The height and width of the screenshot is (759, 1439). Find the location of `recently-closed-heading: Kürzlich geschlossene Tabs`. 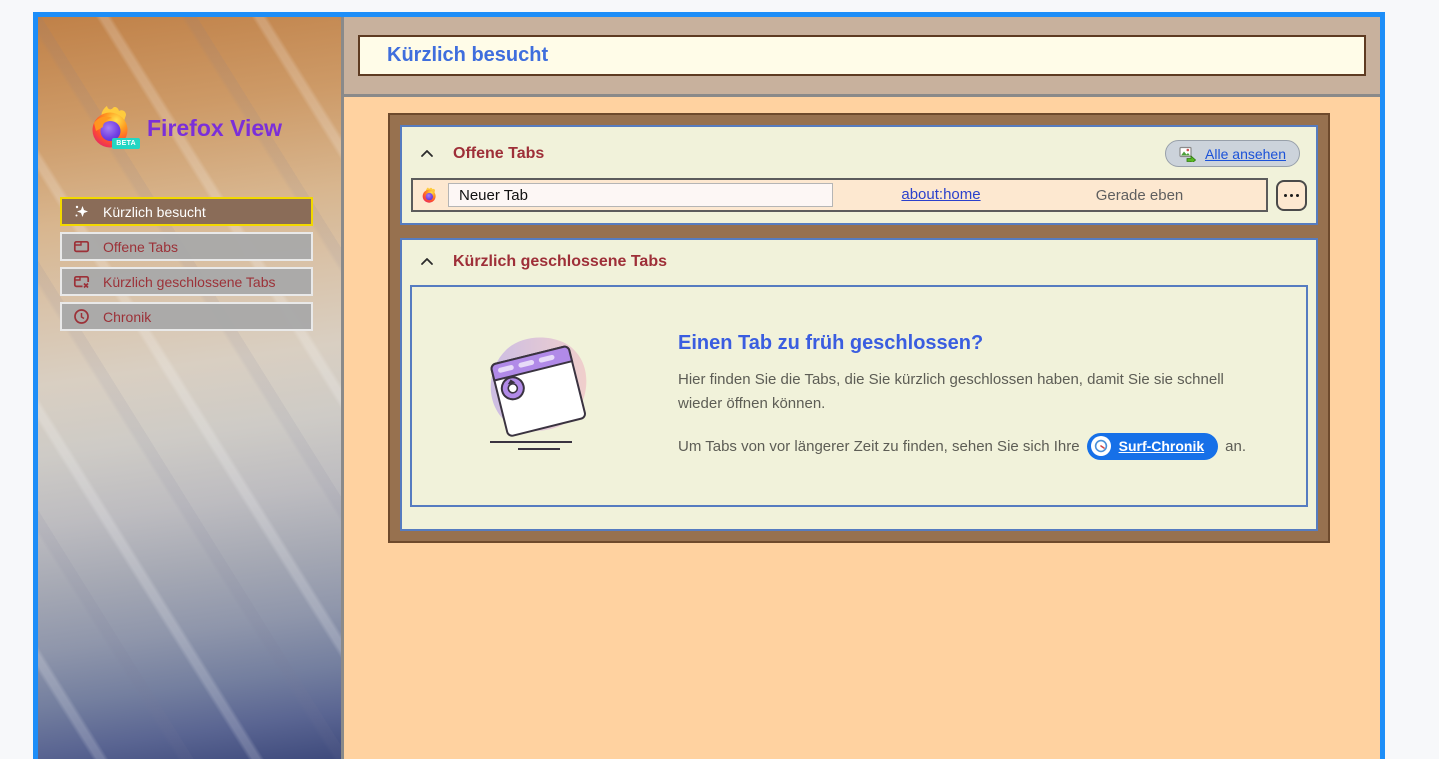

recently-closed-heading: Kürzlich geschlossene Tabs is located at coordinates (560, 261).